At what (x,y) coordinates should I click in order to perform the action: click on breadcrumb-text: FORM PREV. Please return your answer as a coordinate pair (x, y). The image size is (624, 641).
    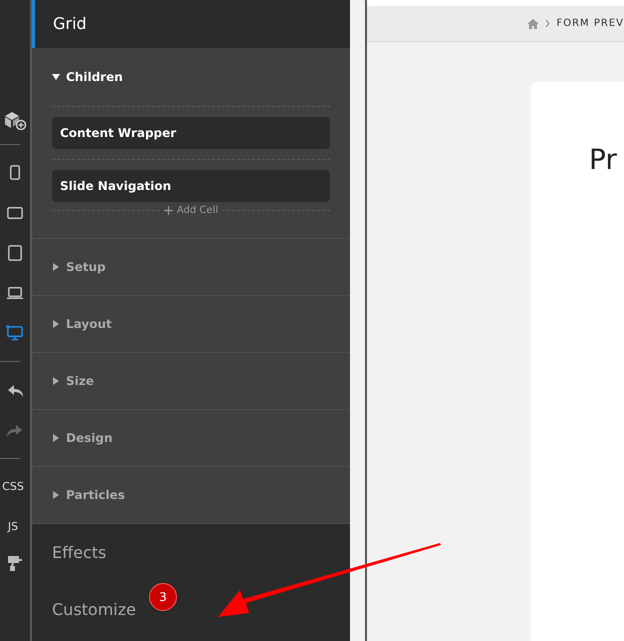
    Looking at the image, I should click on (590, 24).